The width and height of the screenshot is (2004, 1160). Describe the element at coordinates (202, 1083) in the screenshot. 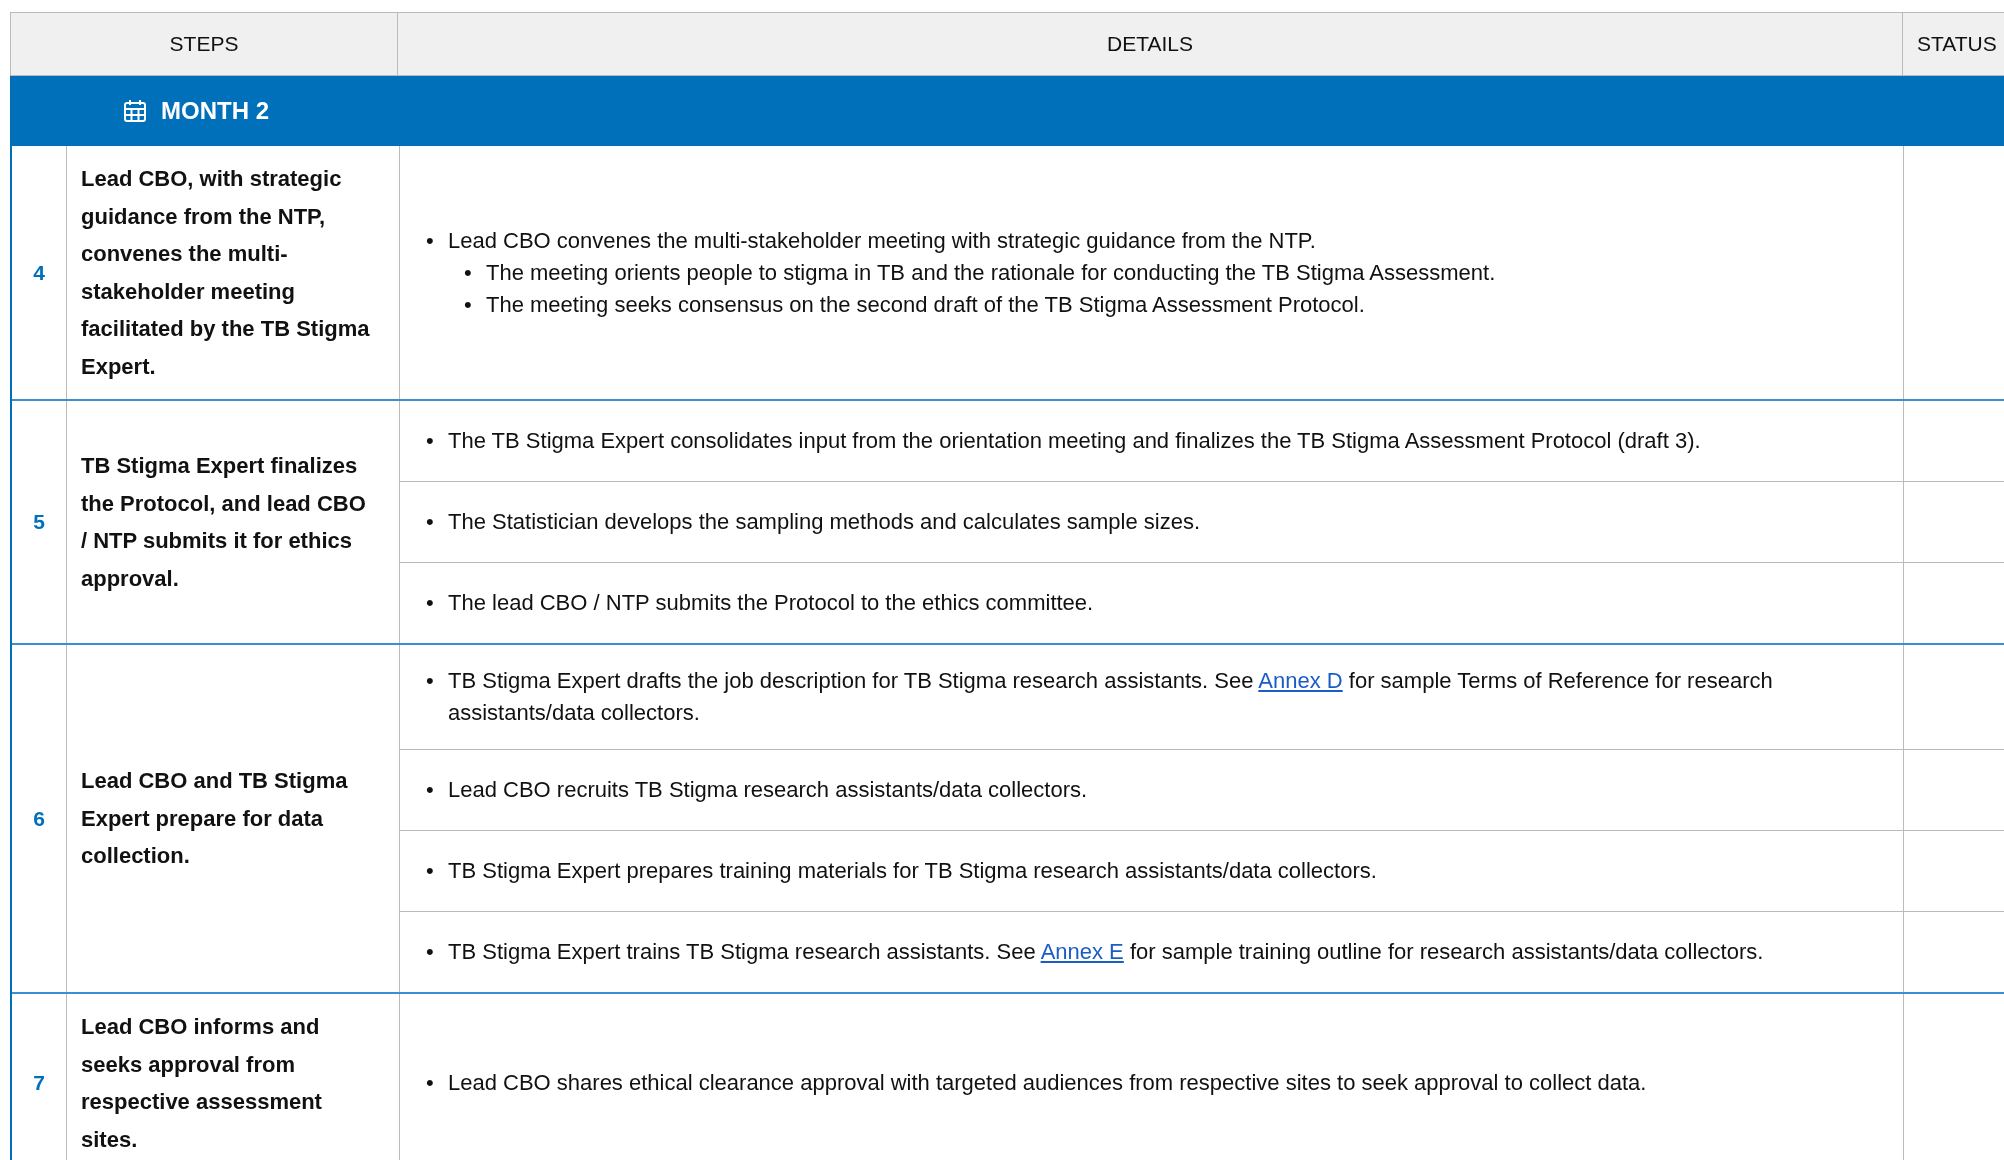

I see `step-text: Lead CBO informs and seeks approval from respective assessment sites.` at that location.